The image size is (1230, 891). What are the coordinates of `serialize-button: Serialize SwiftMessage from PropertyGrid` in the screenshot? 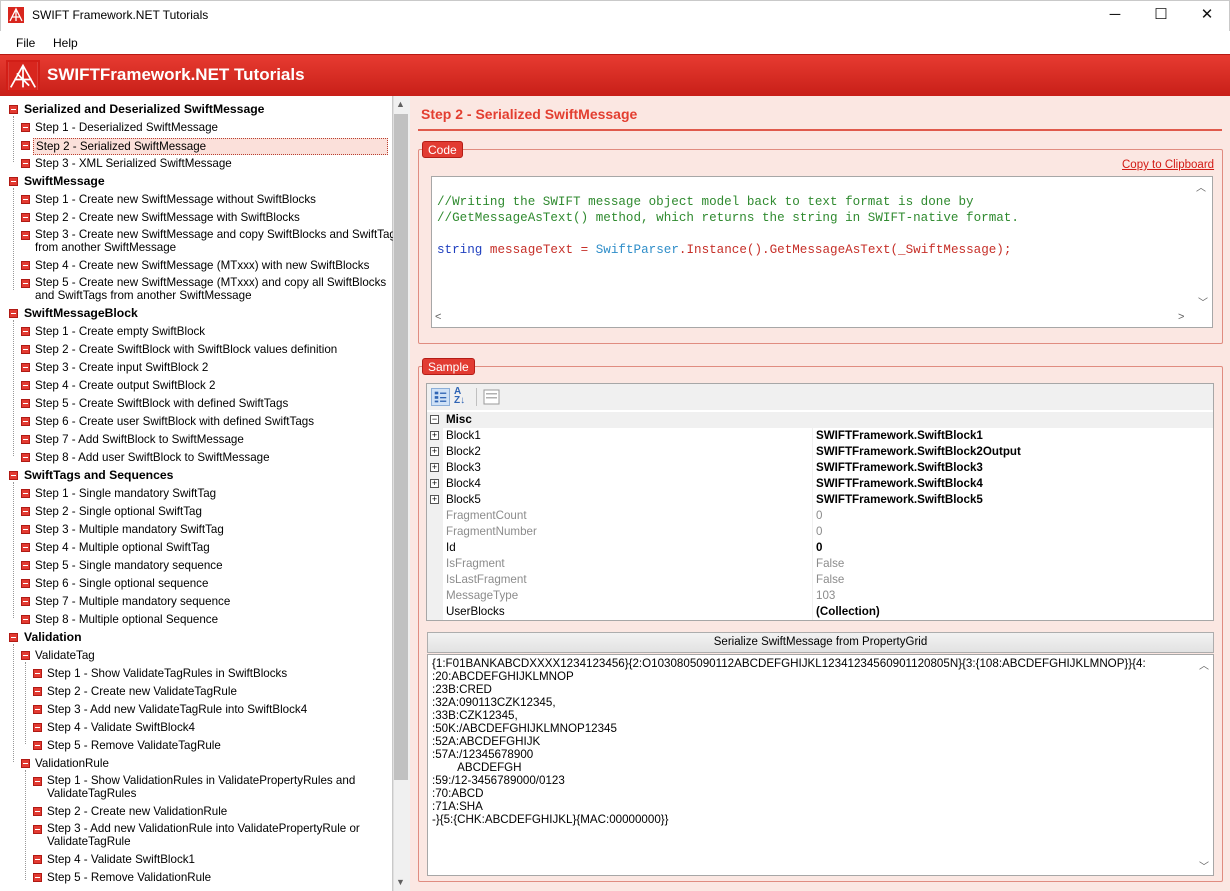 It's located at (820, 642).